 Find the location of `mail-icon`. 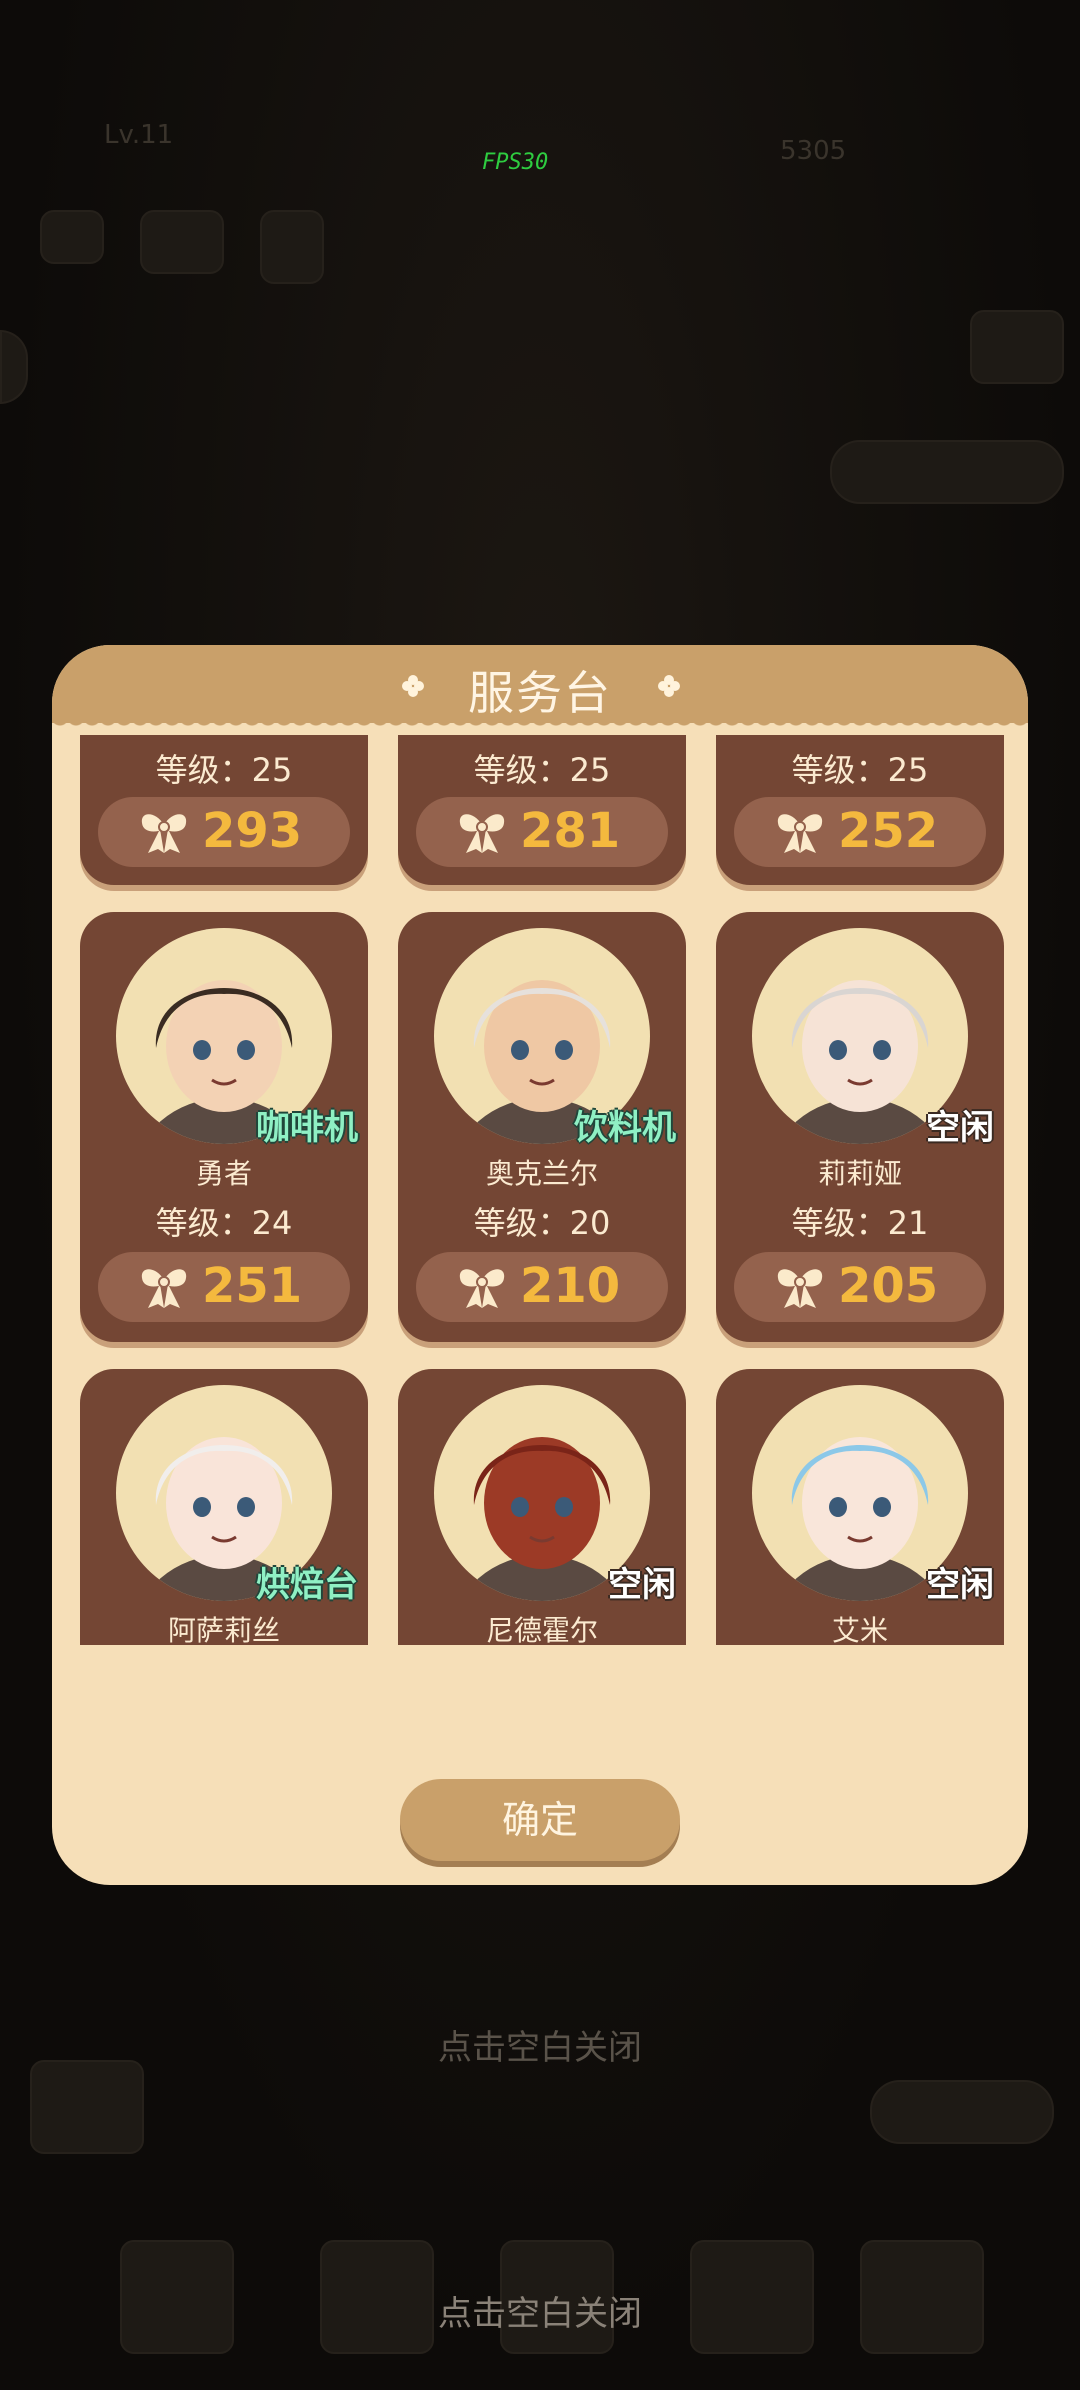

mail-icon is located at coordinates (72, 237).